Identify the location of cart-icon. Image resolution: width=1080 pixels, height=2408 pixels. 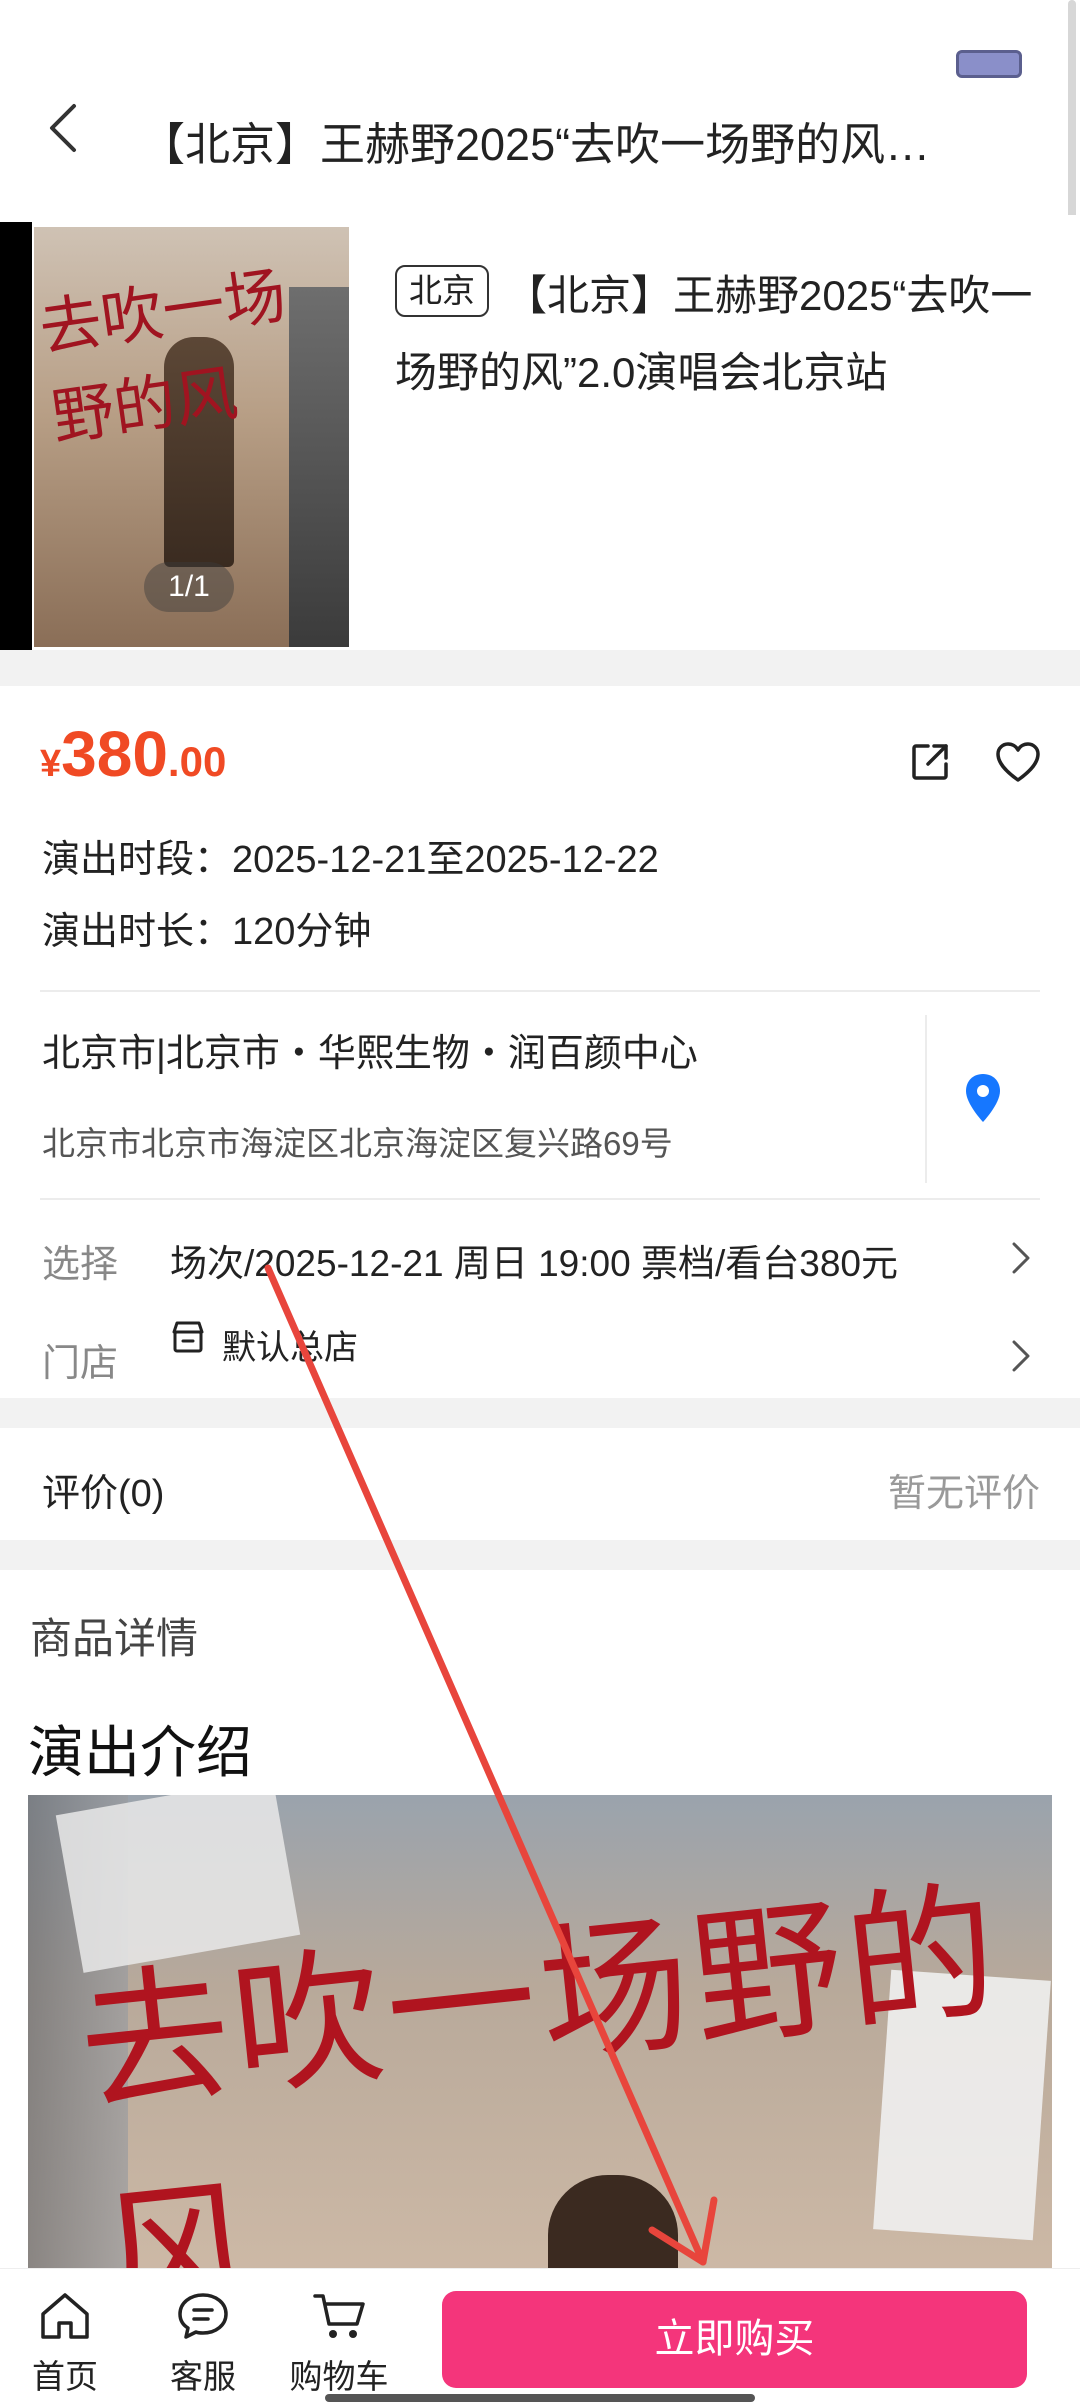
(339, 2316).